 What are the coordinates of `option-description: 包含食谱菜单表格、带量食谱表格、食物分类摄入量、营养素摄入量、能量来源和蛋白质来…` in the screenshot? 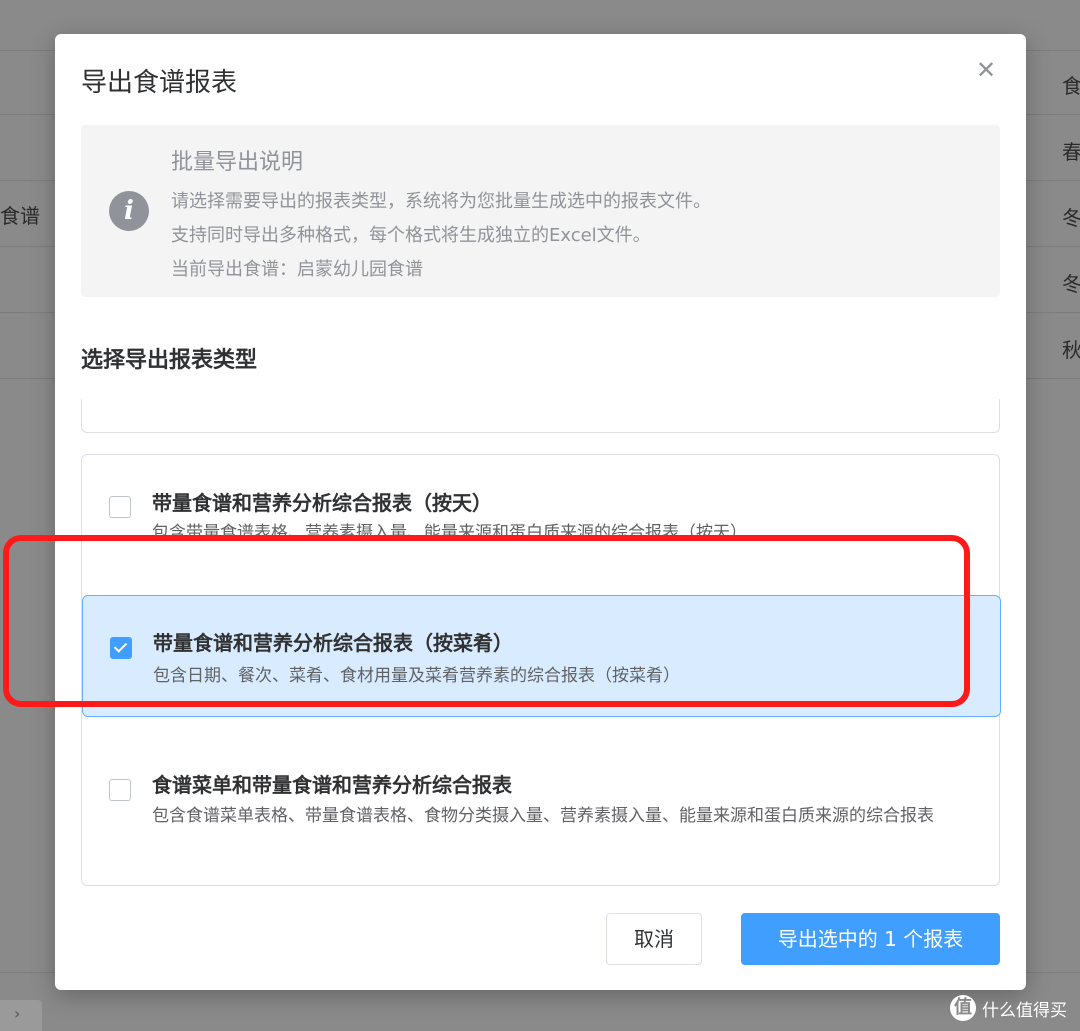 It's located at (543, 816).